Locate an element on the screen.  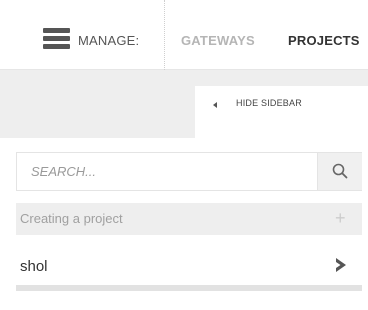
manage-label: MANAGE: is located at coordinates (109, 40).